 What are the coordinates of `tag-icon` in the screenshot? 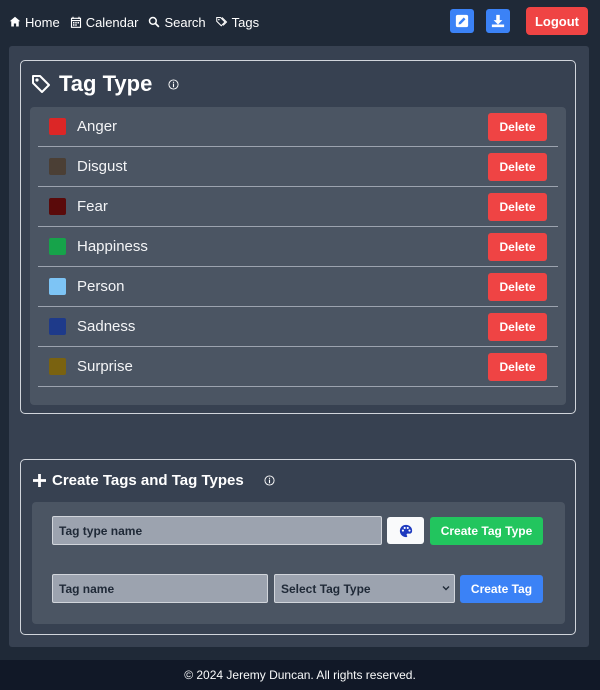 It's located at (41, 84).